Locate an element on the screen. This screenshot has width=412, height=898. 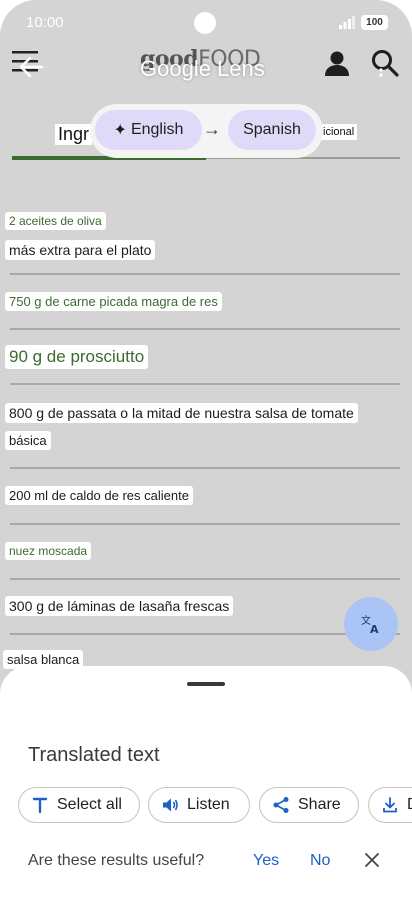
translate-icon: 文 A is located at coordinates (370, 624).